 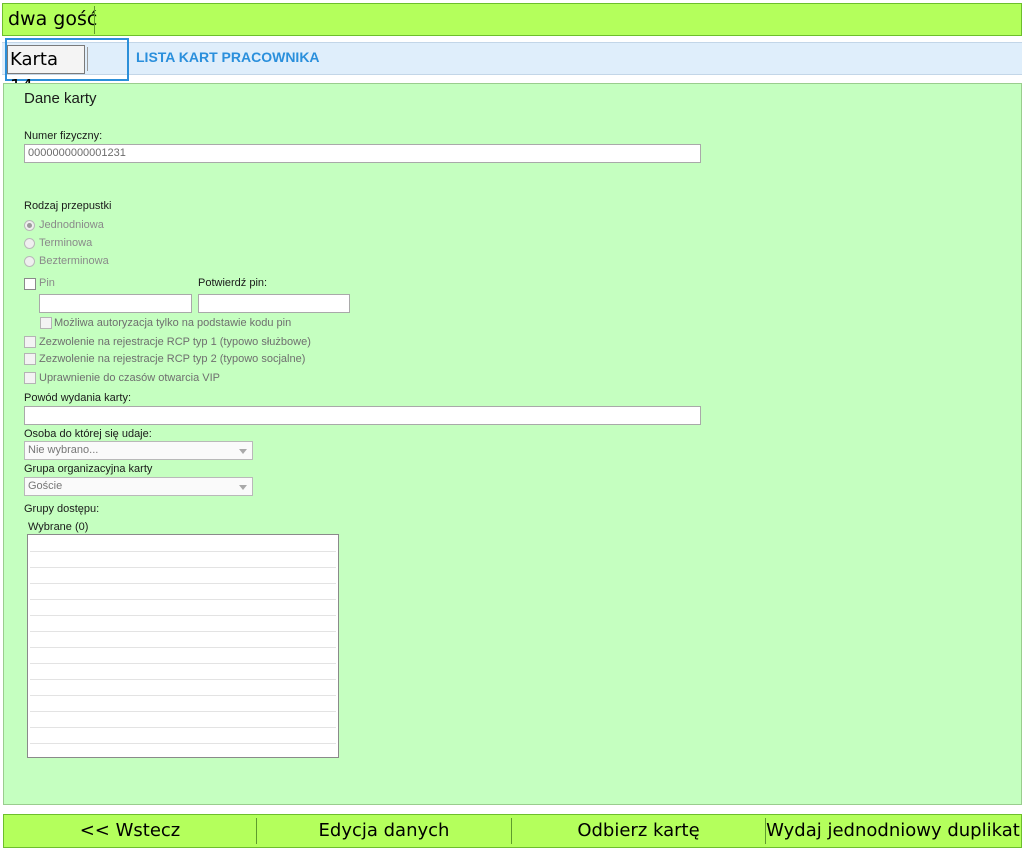 I want to click on tab-separator, so click(x=87, y=59).